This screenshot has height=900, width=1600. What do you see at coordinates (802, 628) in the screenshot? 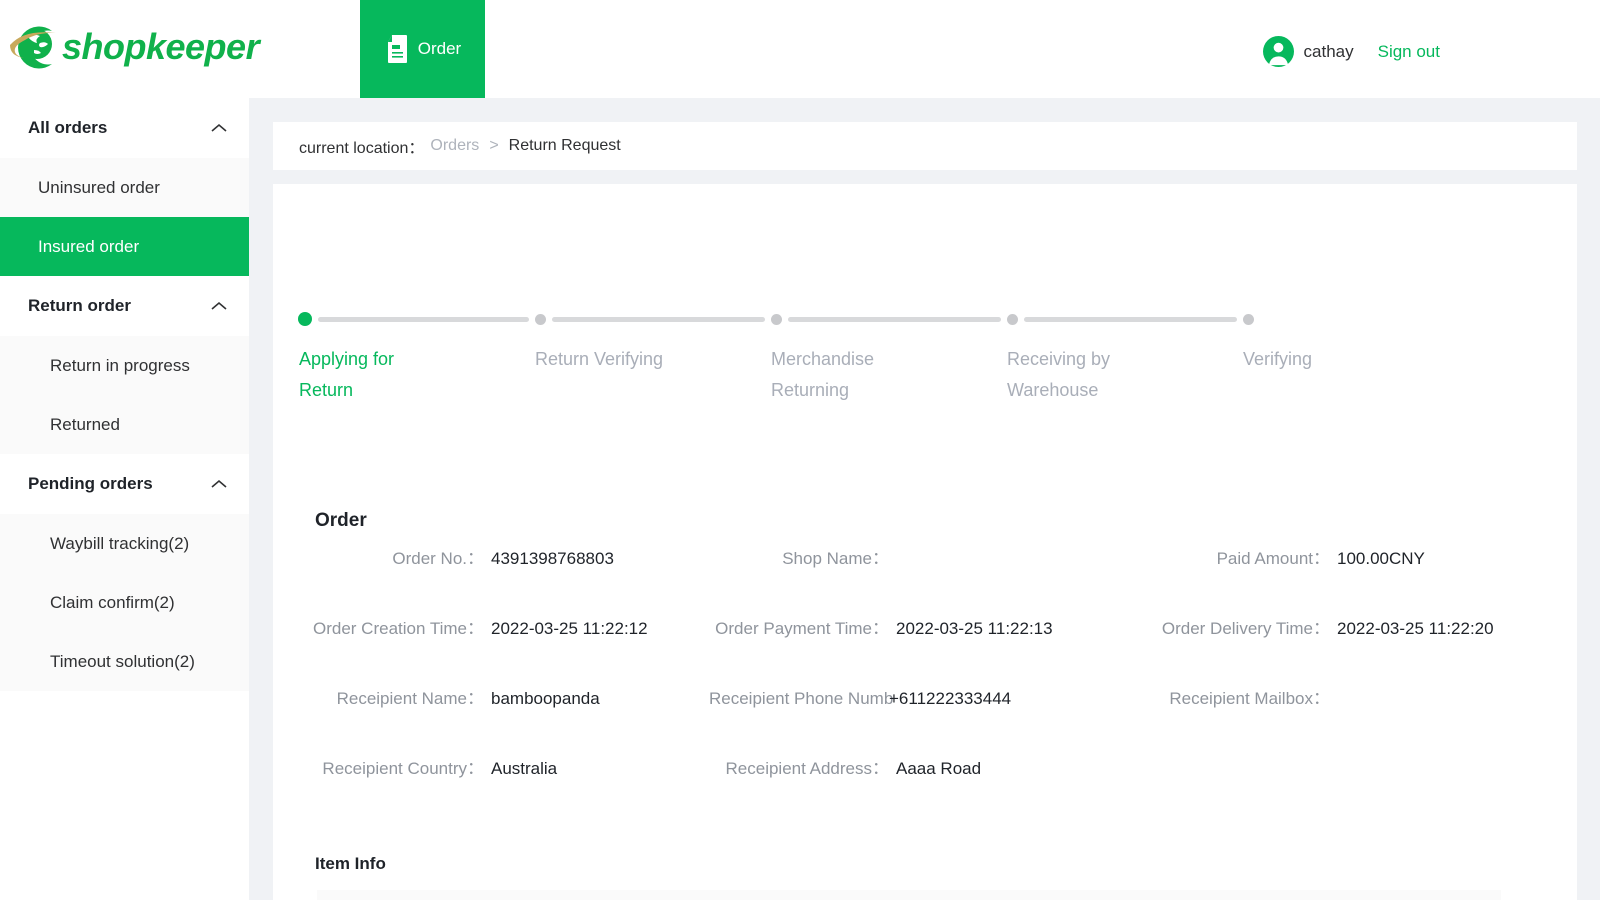
I see `field-label: Order Payment Time：` at bounding box center [802, 628].